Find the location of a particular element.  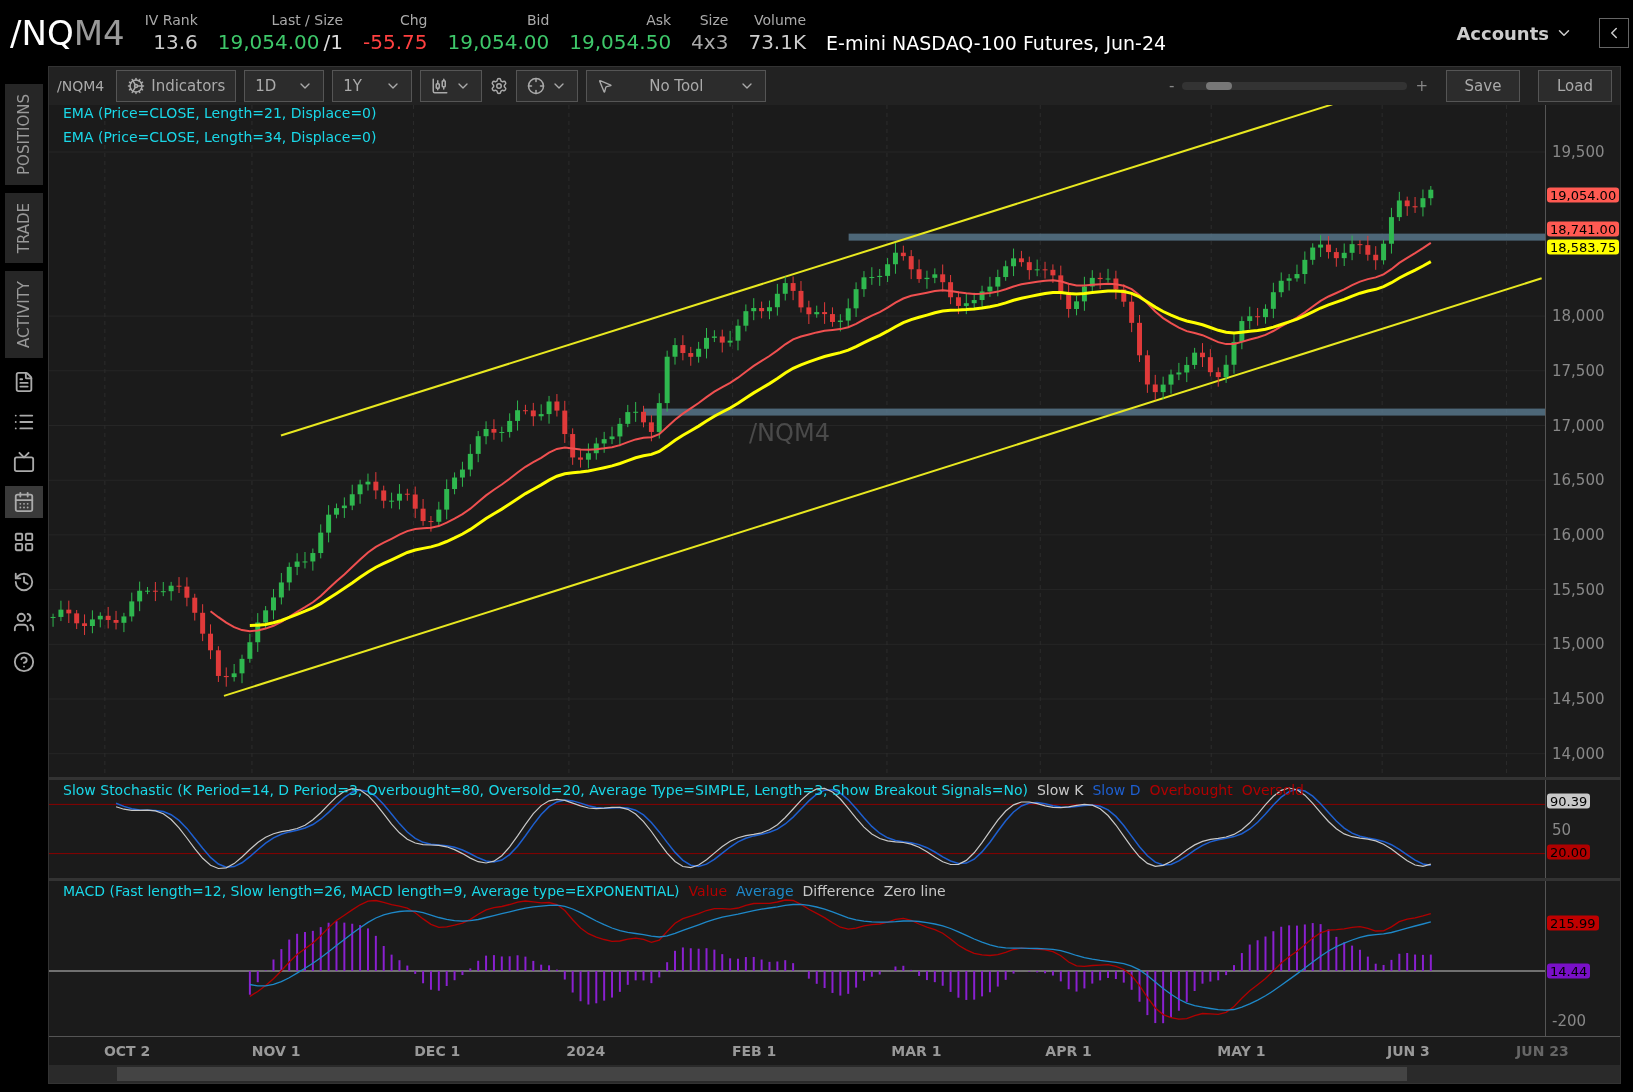

toolbar-button: Load is located at coordinates (1575, 86).